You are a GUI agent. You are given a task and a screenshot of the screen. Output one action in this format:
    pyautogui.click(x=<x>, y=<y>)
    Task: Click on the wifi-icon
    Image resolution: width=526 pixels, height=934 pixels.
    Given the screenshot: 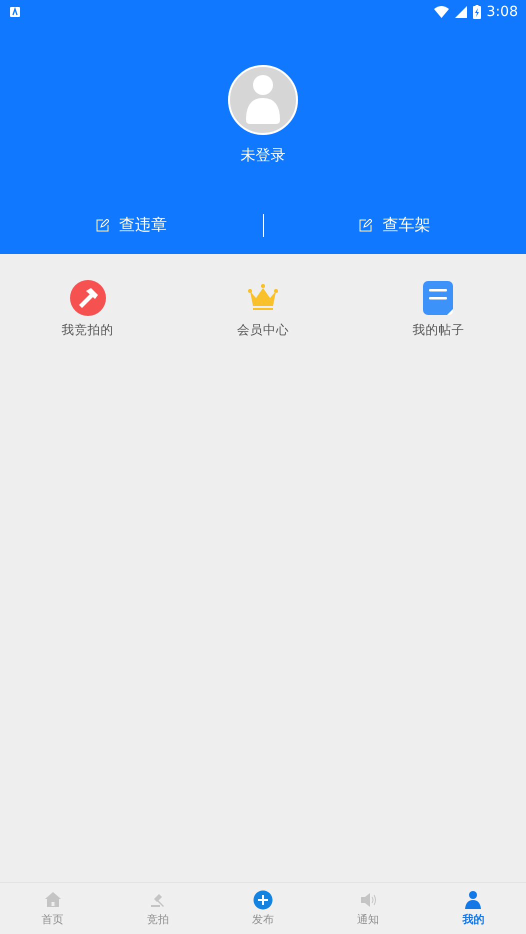 What is the action you would take?
    pyautogui.click(x=441, y=12)
    